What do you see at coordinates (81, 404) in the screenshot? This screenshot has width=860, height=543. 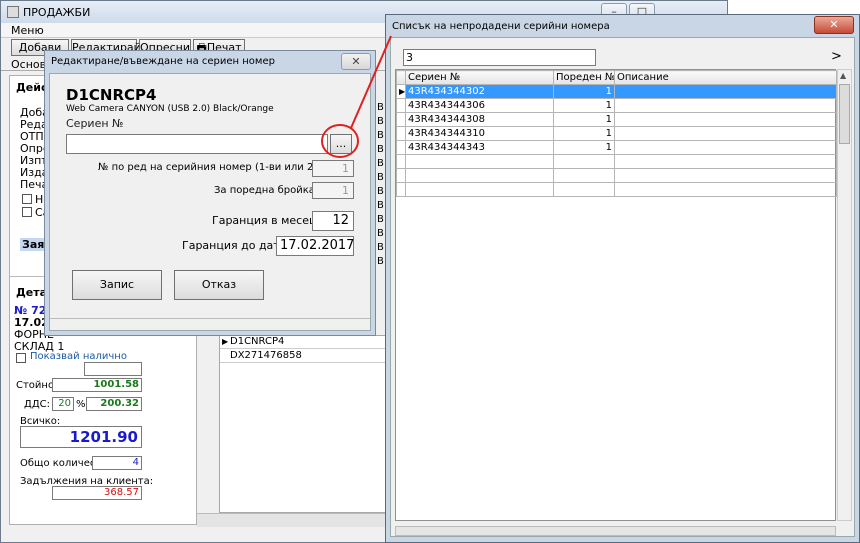 I see `vat-percent-sign: %` at bounding box center [81, 404].